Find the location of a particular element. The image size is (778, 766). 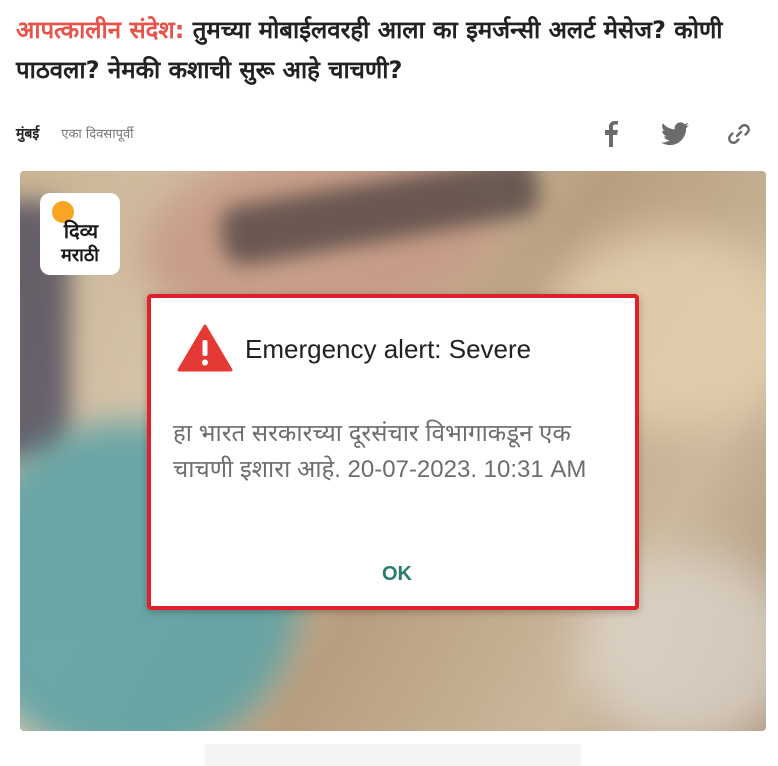

dateline-city: मुंबई is located at coordinates (27, 133).